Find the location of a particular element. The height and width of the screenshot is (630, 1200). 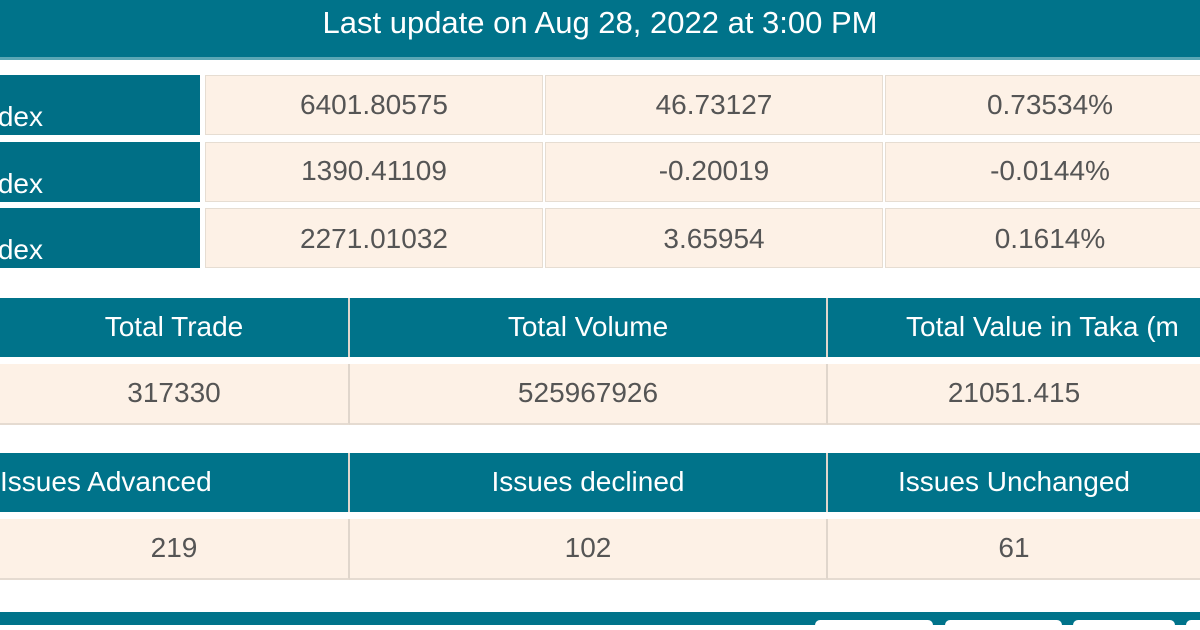

trade-header: Total Value in Taka (m is located at coordinates (1014, 327).